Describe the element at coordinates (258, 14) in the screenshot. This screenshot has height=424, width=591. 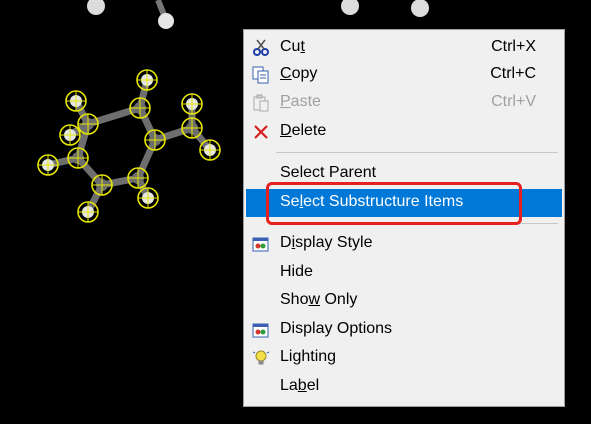
I see `background-molecule-fragment` at that location.